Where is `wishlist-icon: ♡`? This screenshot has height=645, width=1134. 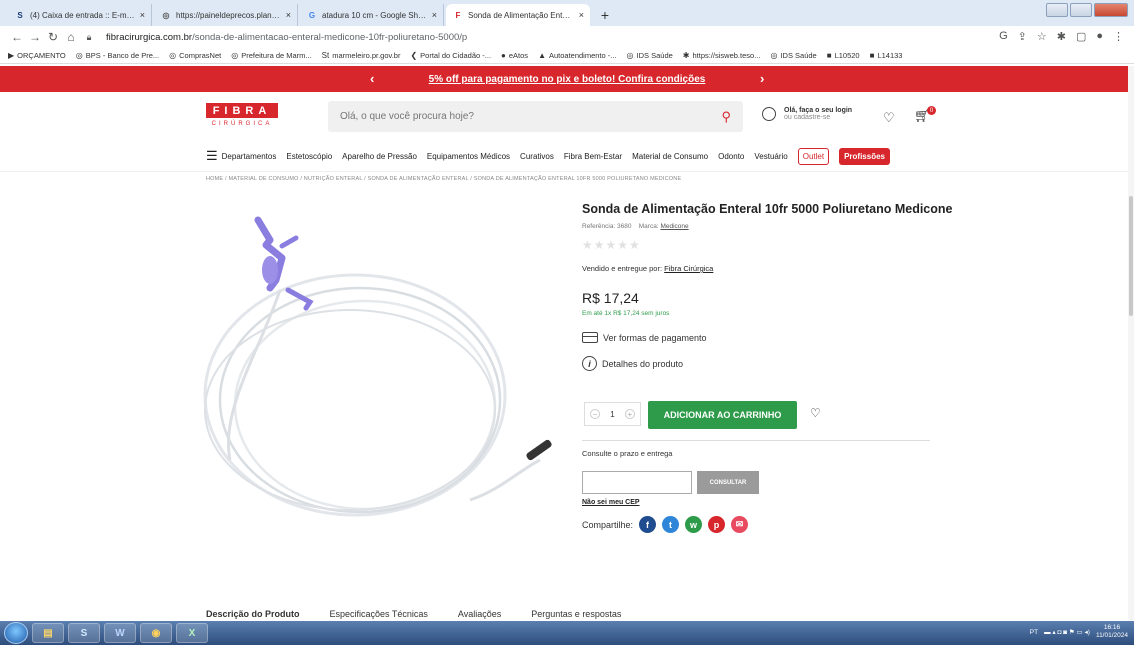
wishlist-icon: ♡ is located at coordinates (889, 118).